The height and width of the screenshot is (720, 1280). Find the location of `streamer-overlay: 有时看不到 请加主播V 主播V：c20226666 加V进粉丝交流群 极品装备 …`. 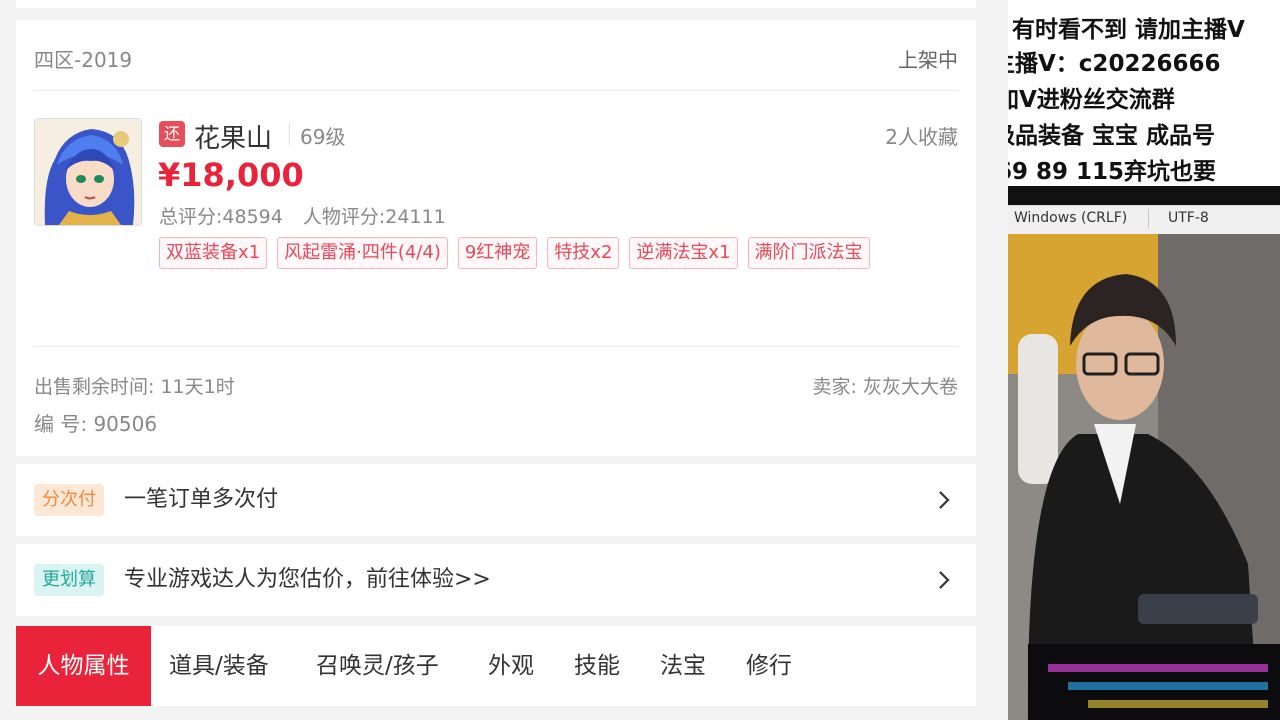

streamer-overlay: 有时看不到 请加主播V 主播V：c20226666 加V进粉丝交流群 极品装备 … is located at coordinates (1144, 93).